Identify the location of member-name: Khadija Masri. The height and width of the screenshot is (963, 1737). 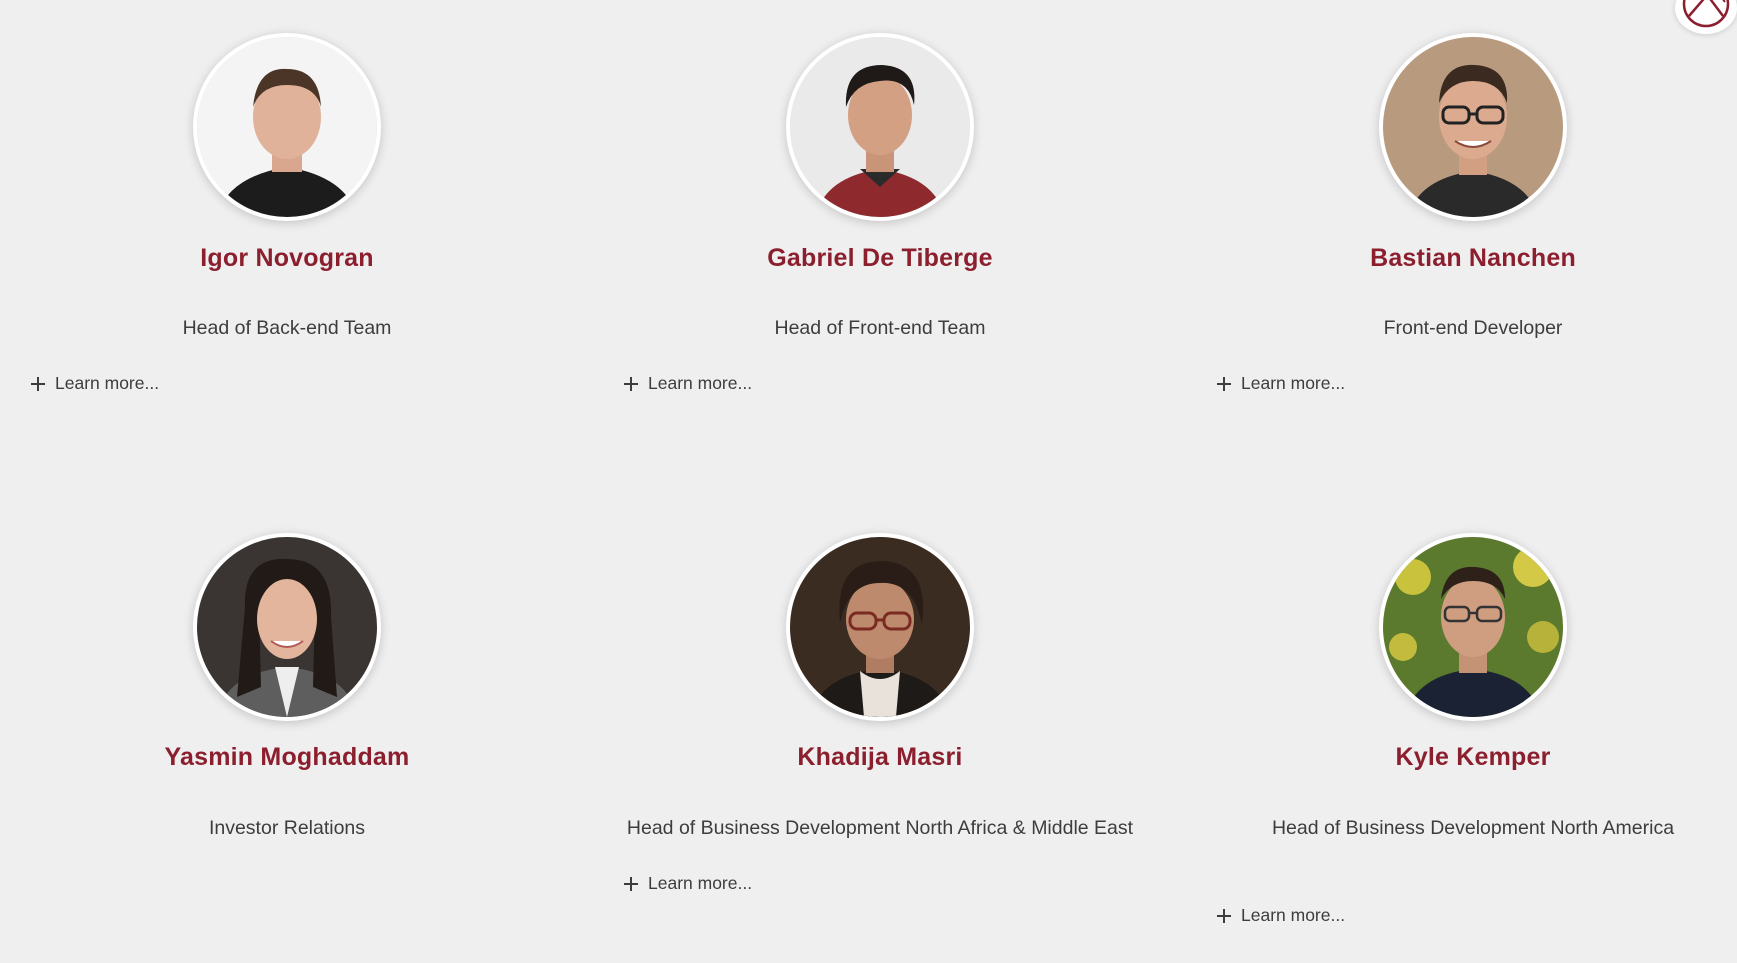
(880, 757).